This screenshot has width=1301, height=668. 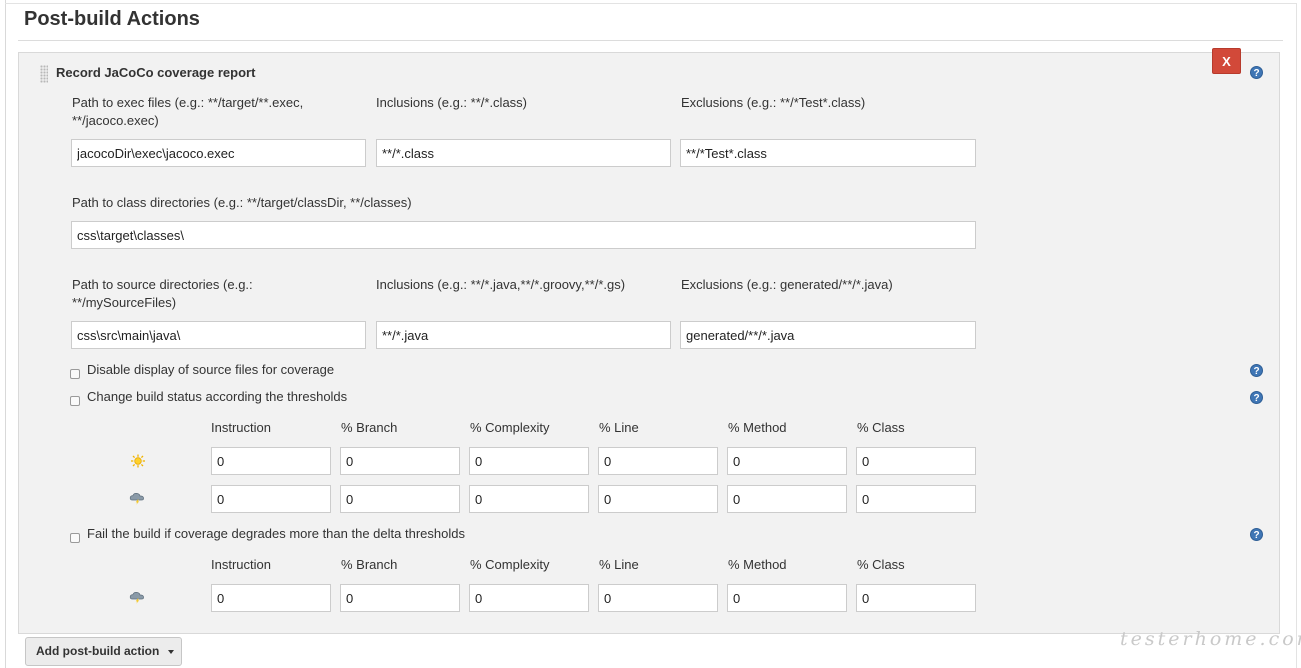 I want to click on section-title: Post-build Actions, so click(x=112, y=19).